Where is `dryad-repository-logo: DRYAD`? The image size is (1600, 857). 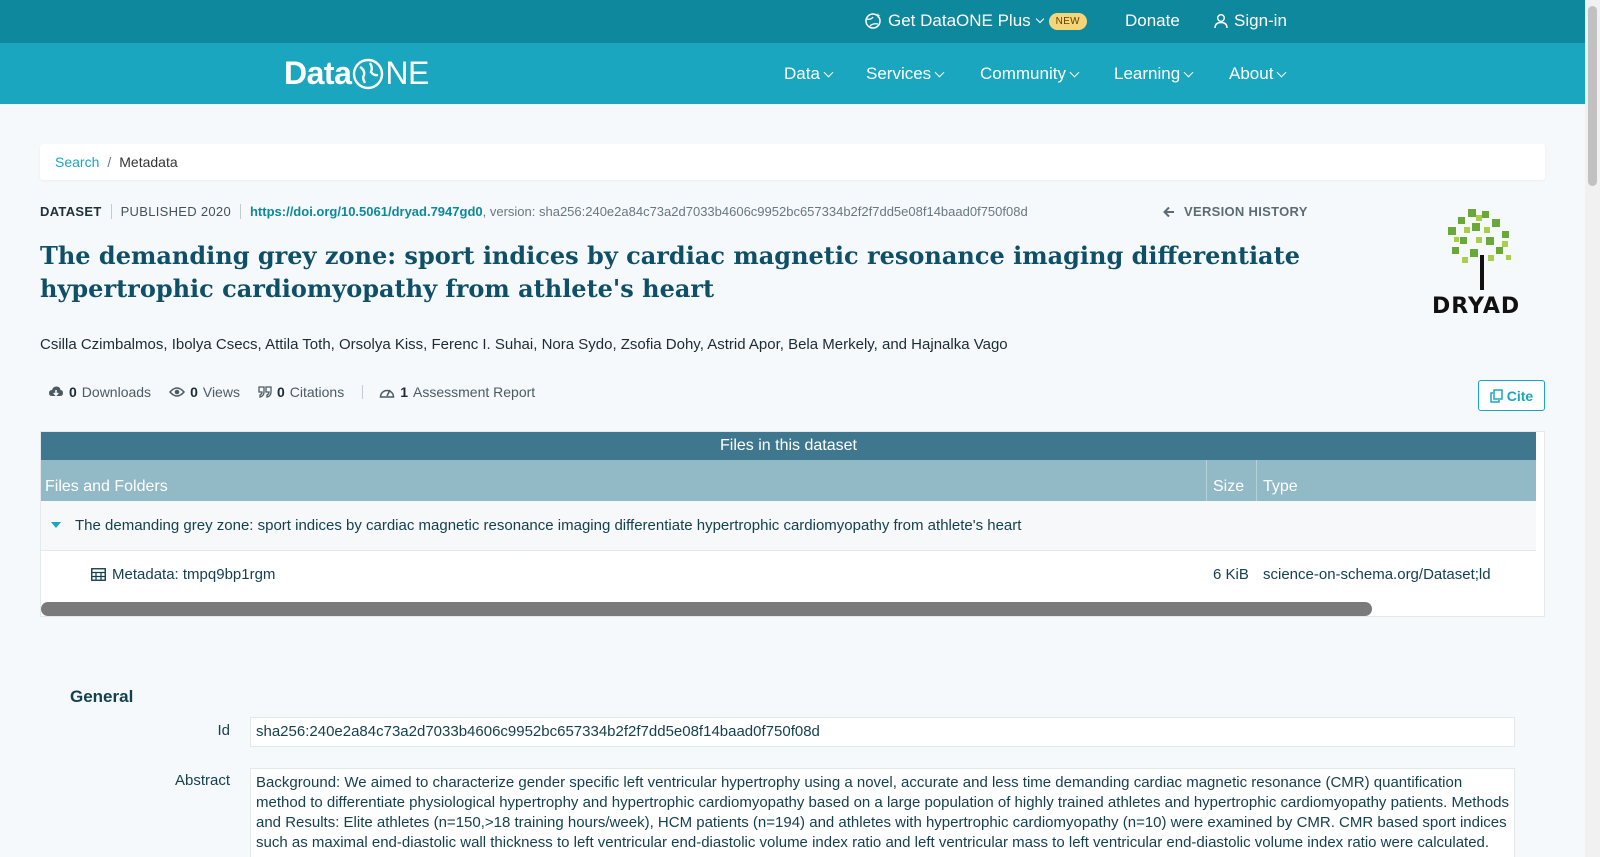
dryad-repository-logo: DRYAD is located at coordinates (1482, 264).